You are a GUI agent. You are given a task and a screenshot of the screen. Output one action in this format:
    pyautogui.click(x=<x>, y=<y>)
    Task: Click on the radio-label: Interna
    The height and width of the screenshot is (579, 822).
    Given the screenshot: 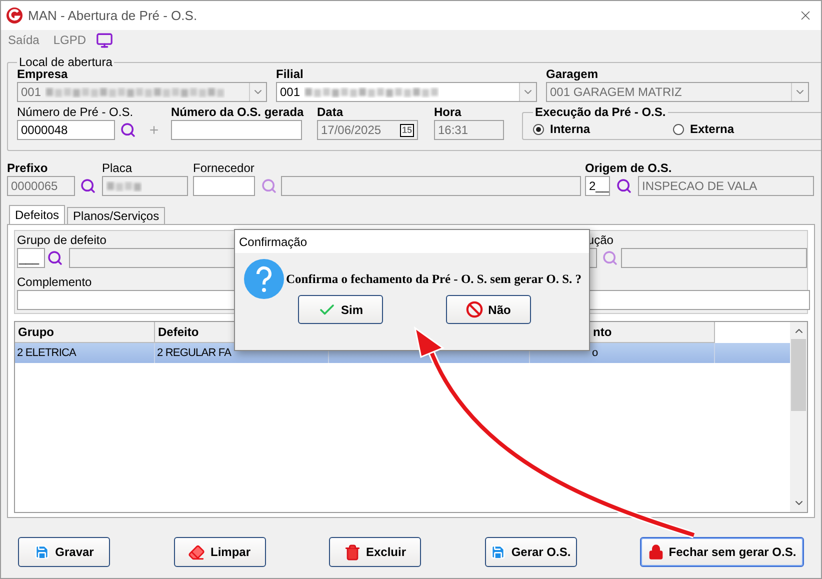 What is the action you would take?
    pyautogui.click(x=570, y=129)
    